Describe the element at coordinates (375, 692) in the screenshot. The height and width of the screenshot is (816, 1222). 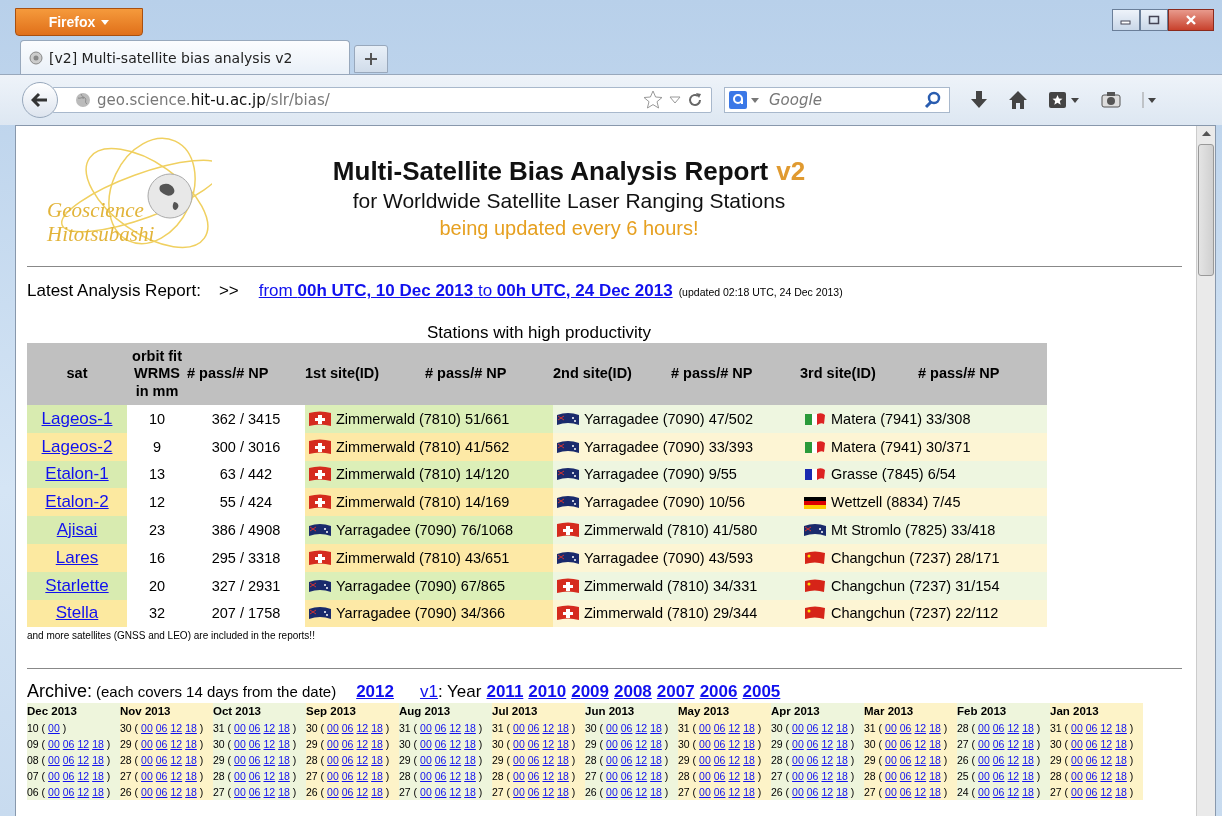
I see `year-link: 2012` at that location.